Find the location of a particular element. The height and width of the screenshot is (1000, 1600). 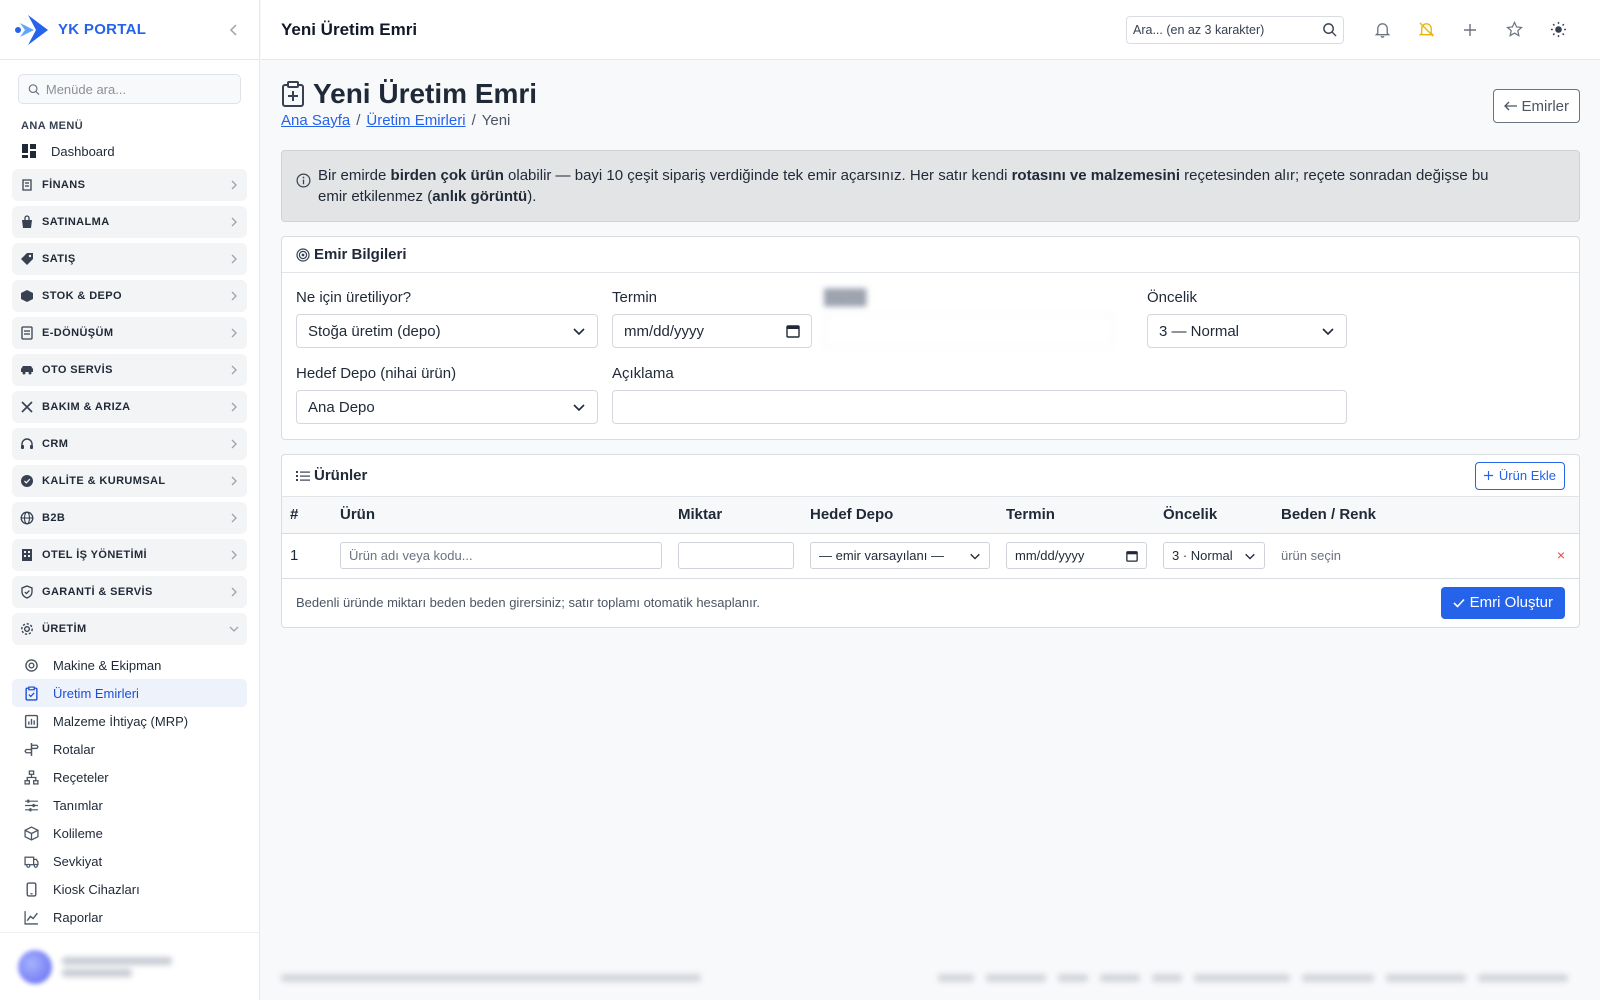

car-icon is located at coordinates (27, 370).